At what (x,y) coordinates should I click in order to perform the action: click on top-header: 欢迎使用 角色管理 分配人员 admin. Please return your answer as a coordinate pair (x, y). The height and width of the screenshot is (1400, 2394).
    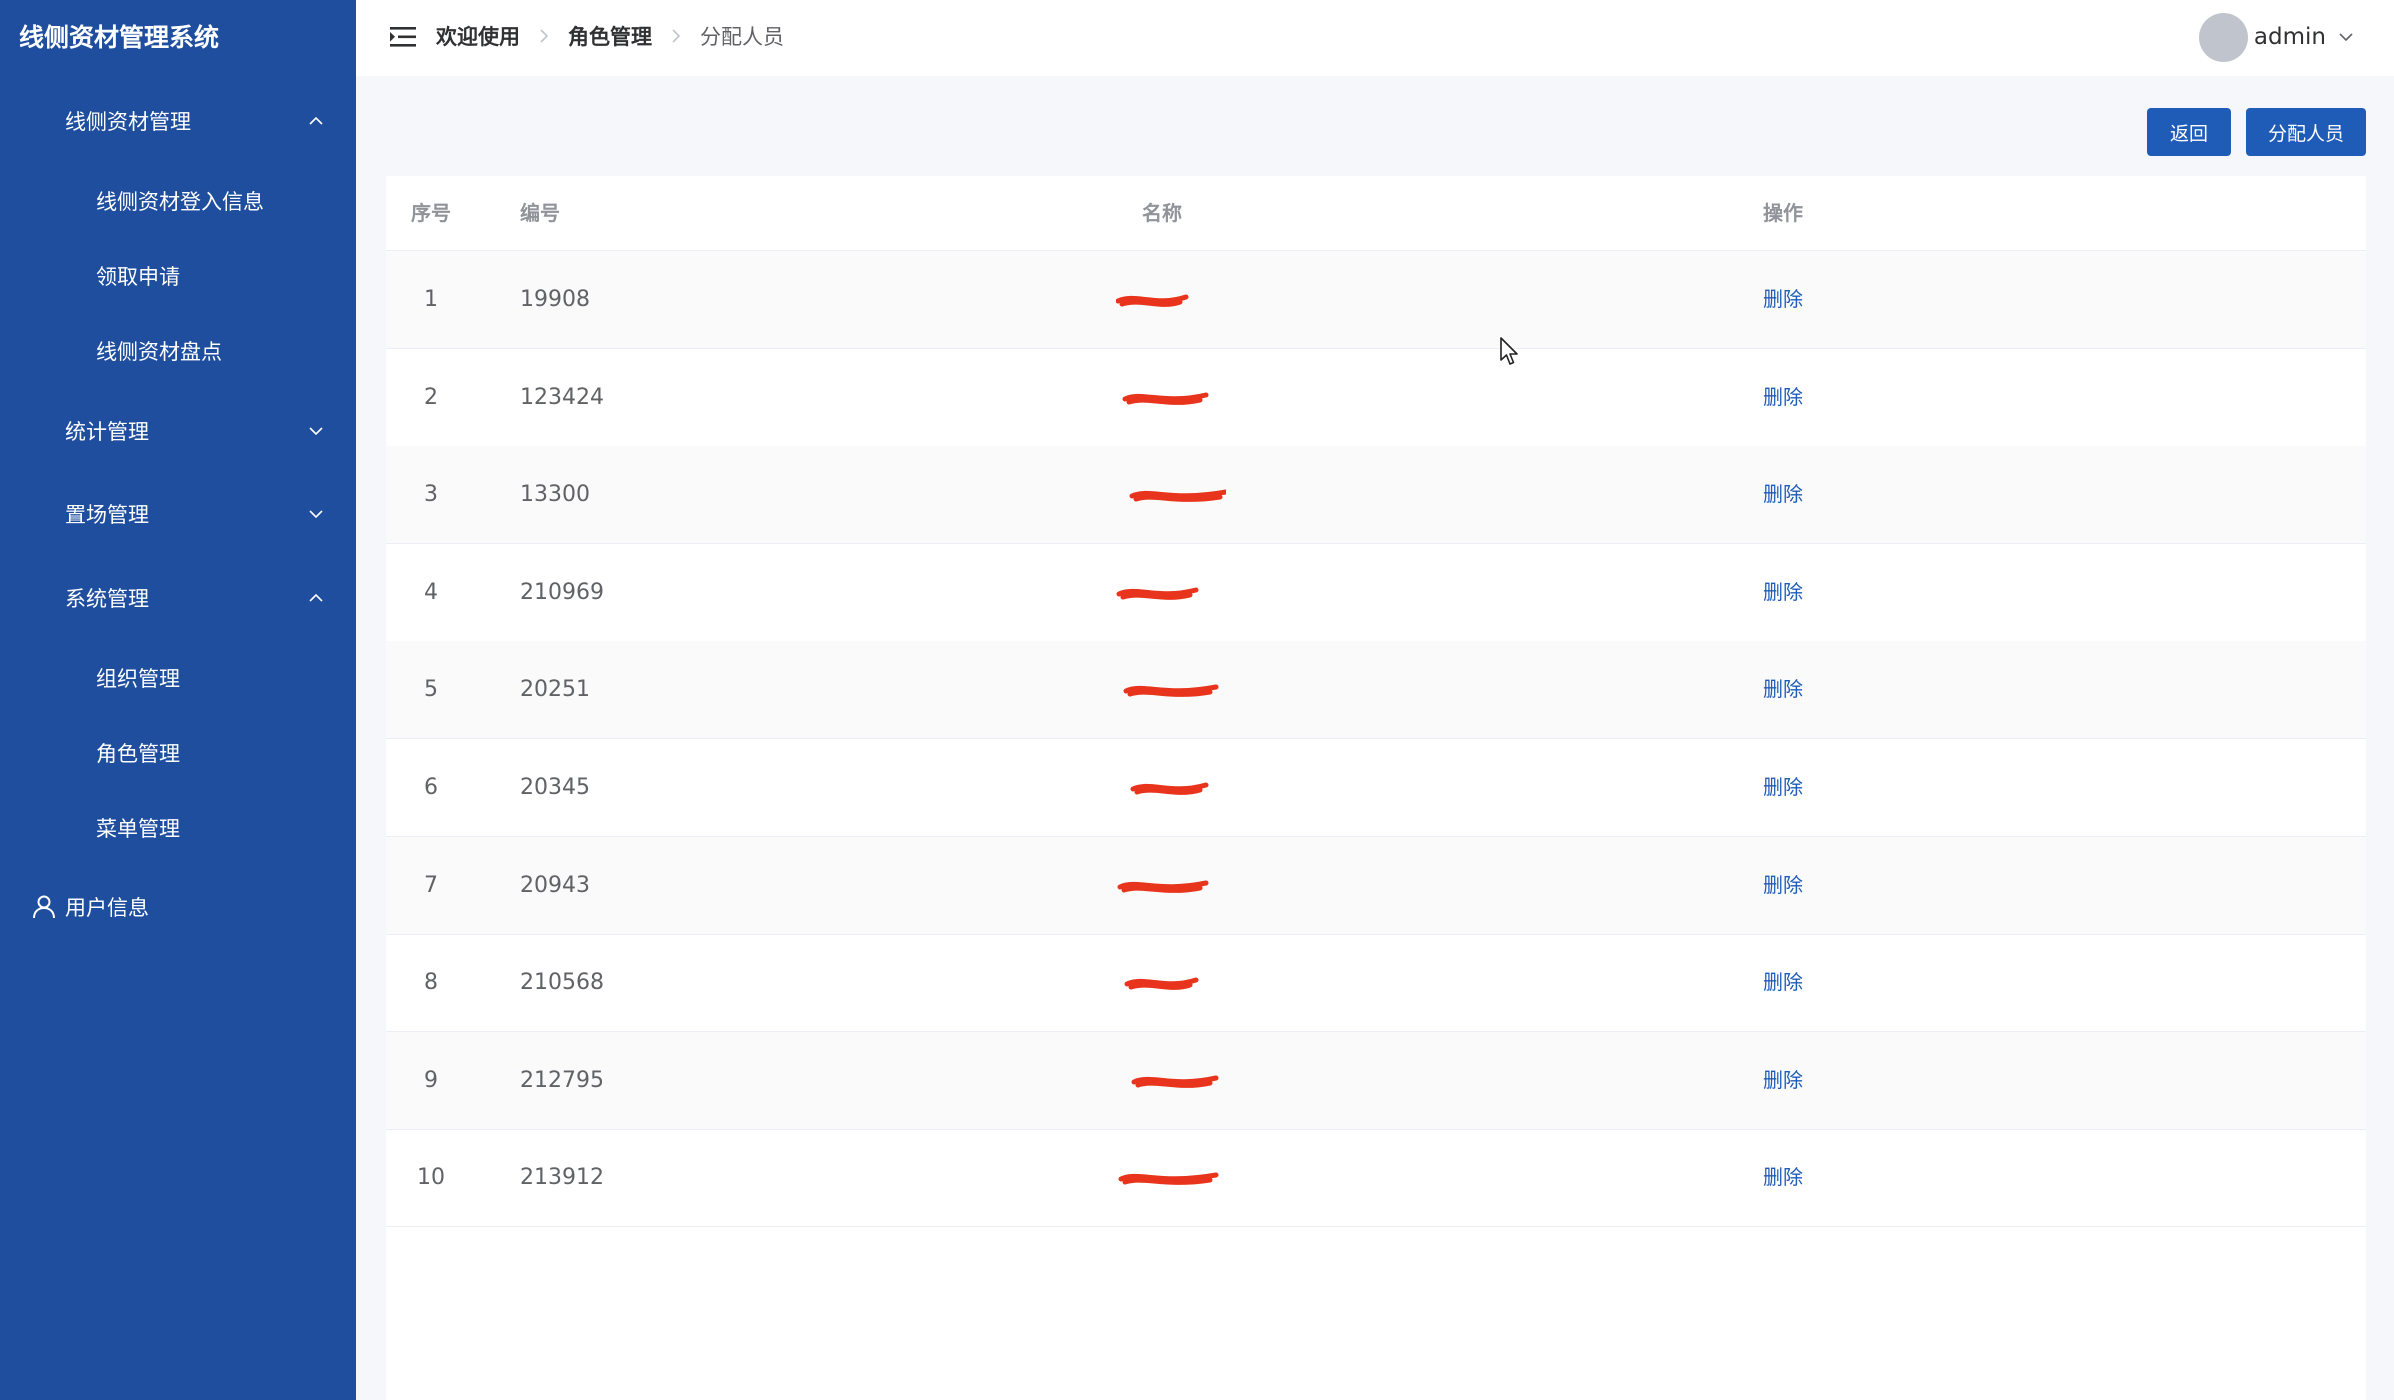
    Looking at the image, I should click on (1375, 38).